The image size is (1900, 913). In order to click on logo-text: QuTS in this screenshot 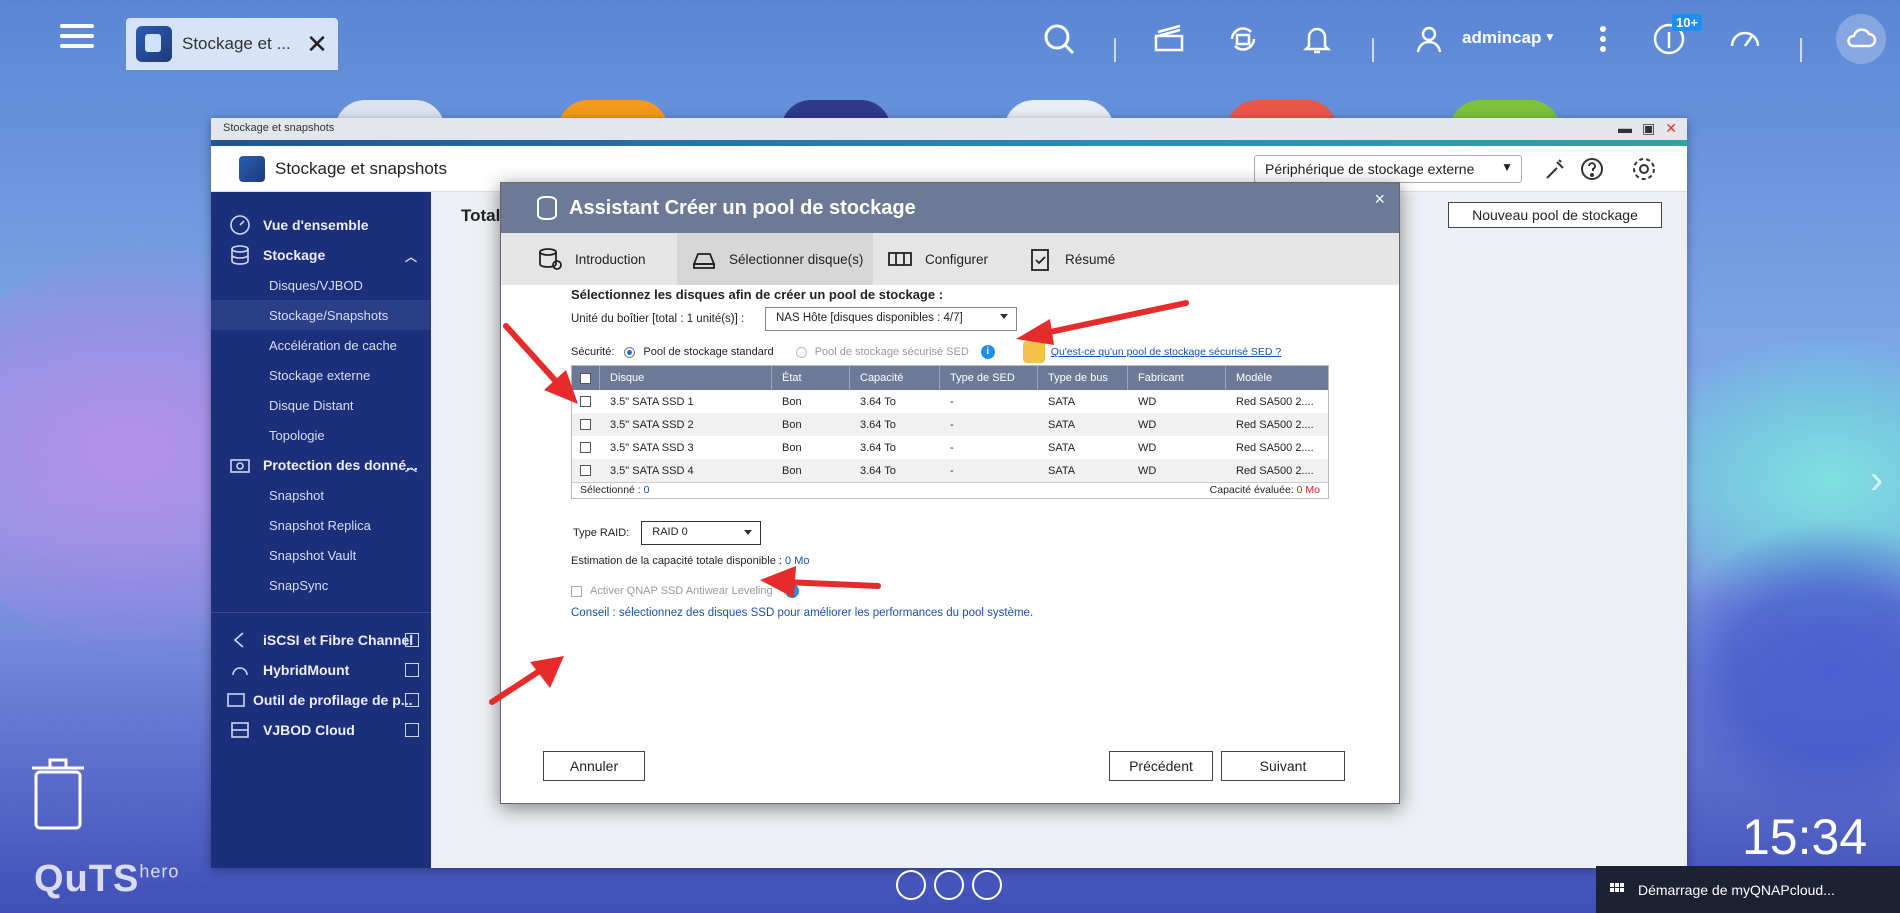, I will do `click(87, 879)`.